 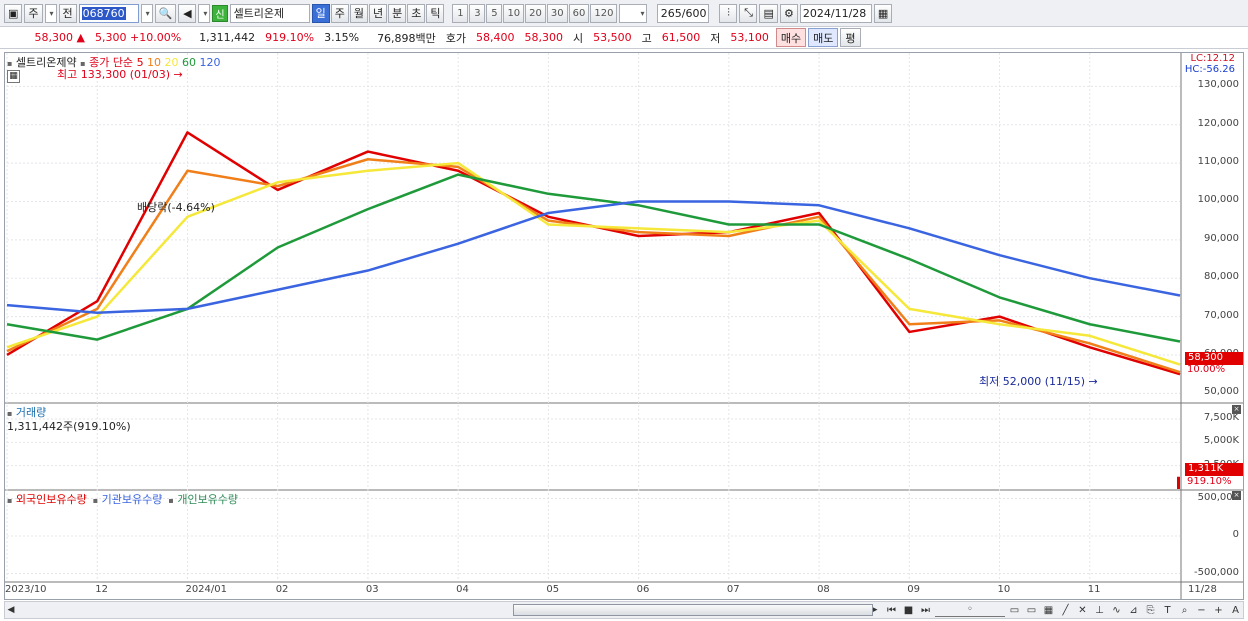 What do you see at coordinates (416, 13) in the screenshot?
I see `period-tab-초: 초` at bounding box center [416, 13].